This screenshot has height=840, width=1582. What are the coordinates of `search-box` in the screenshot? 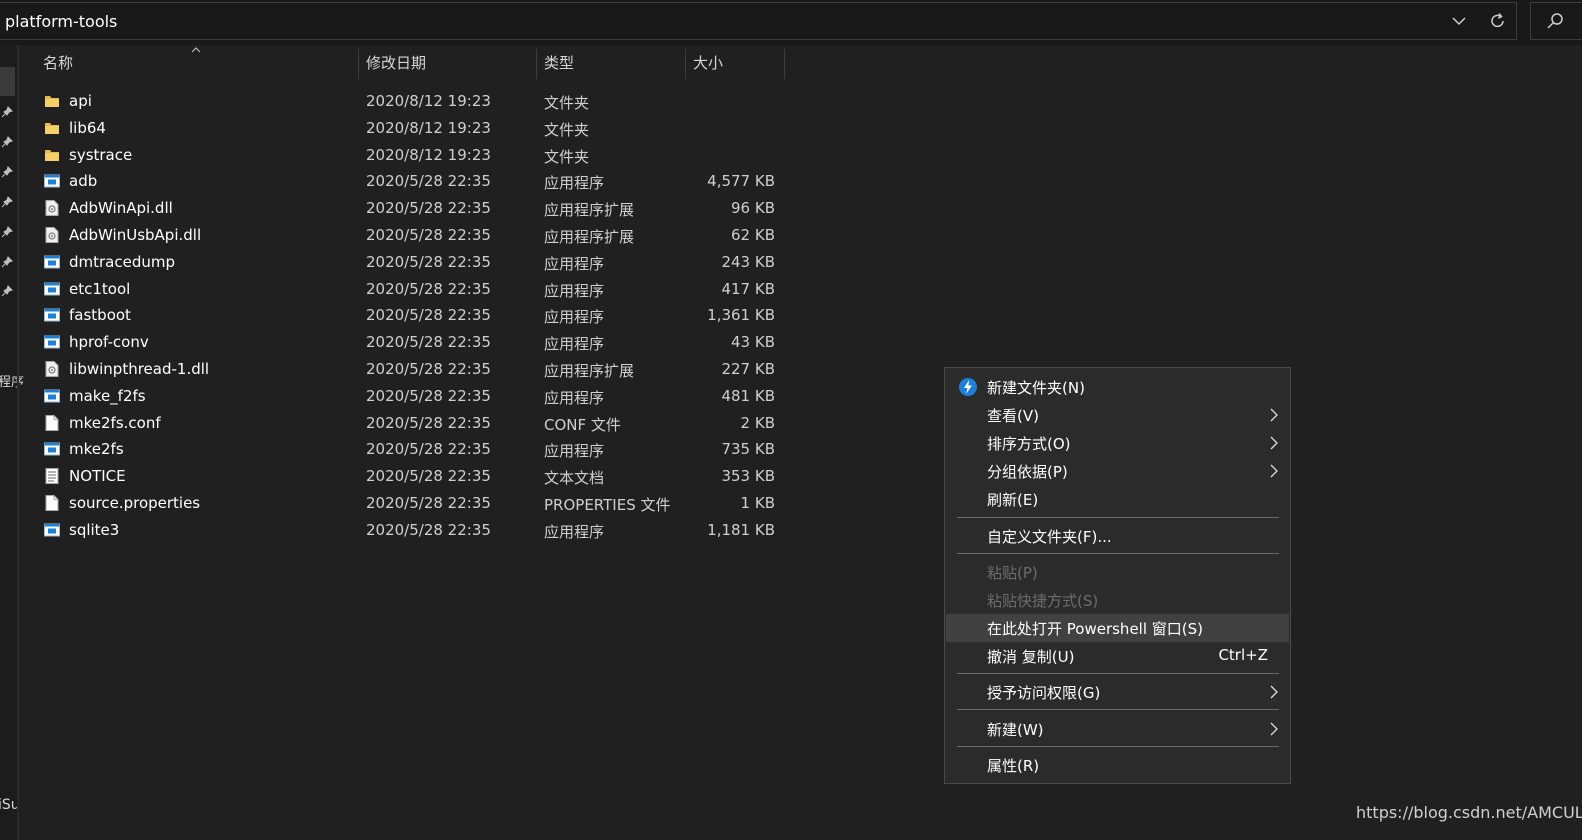 It's located at (1556, 21).